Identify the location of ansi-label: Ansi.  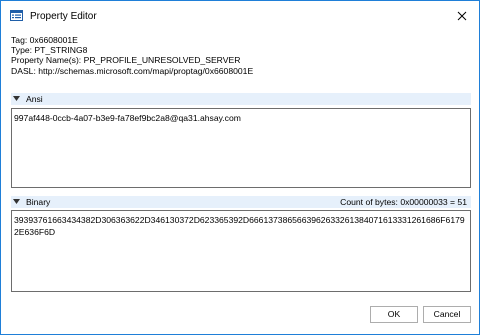
(34, 99).